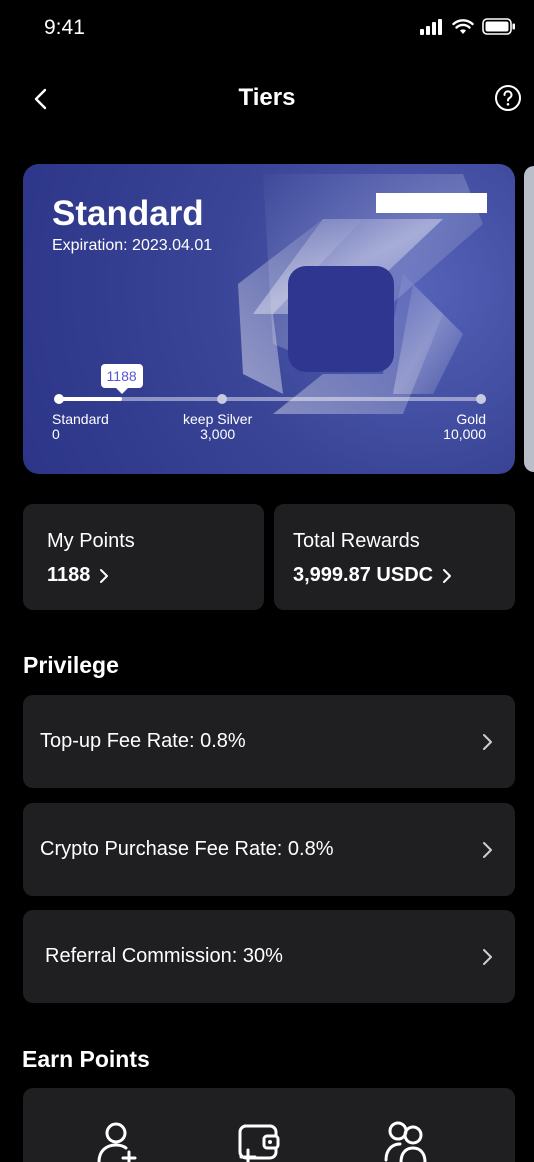  Describe the element at coordinates (463, 26) in the screenshot. I see `wifi-icon` at that location.